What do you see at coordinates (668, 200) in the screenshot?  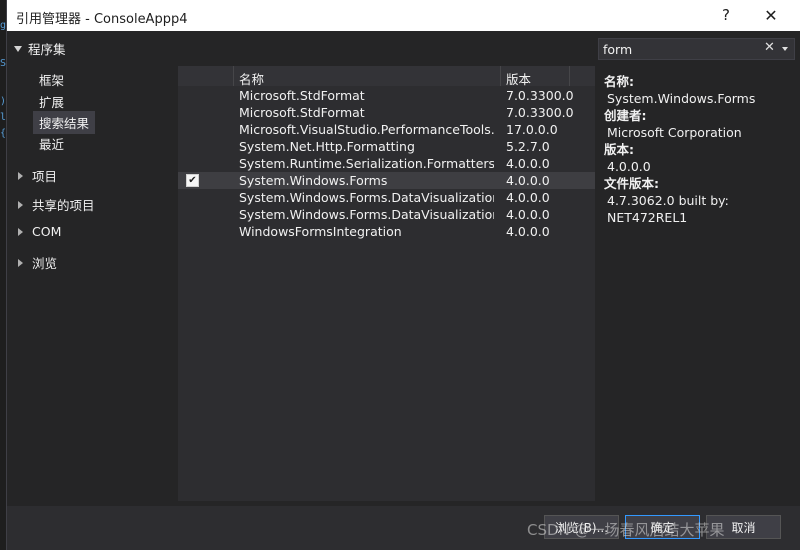 I see `details-file-version-value: 4.7.3062.0 built by:` at bounding box center [668, 200].